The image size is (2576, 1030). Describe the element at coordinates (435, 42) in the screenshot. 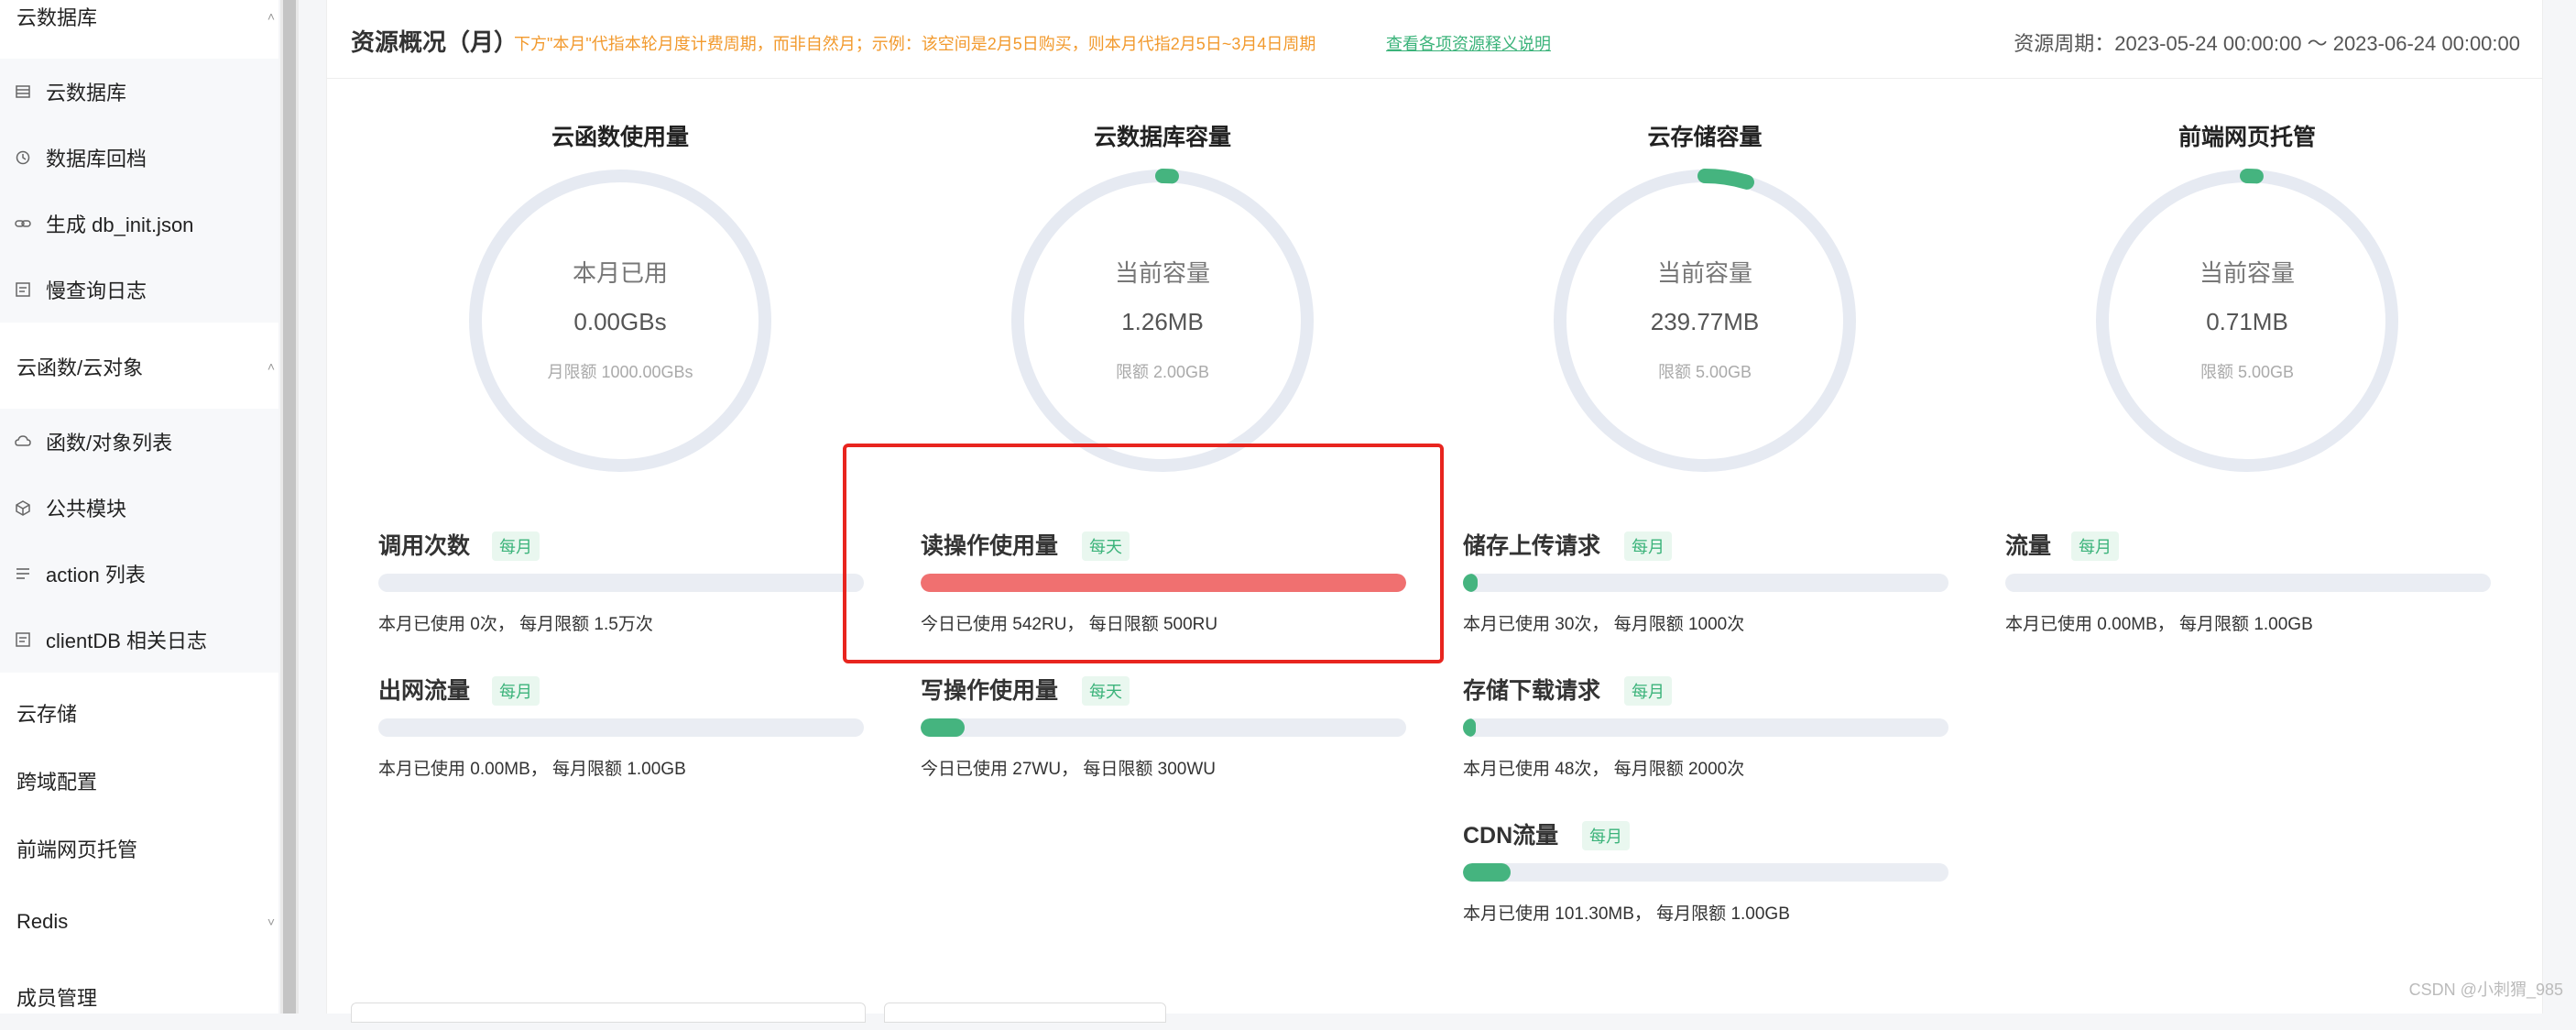

I see `page-title: 资源概况（月）` at that location.